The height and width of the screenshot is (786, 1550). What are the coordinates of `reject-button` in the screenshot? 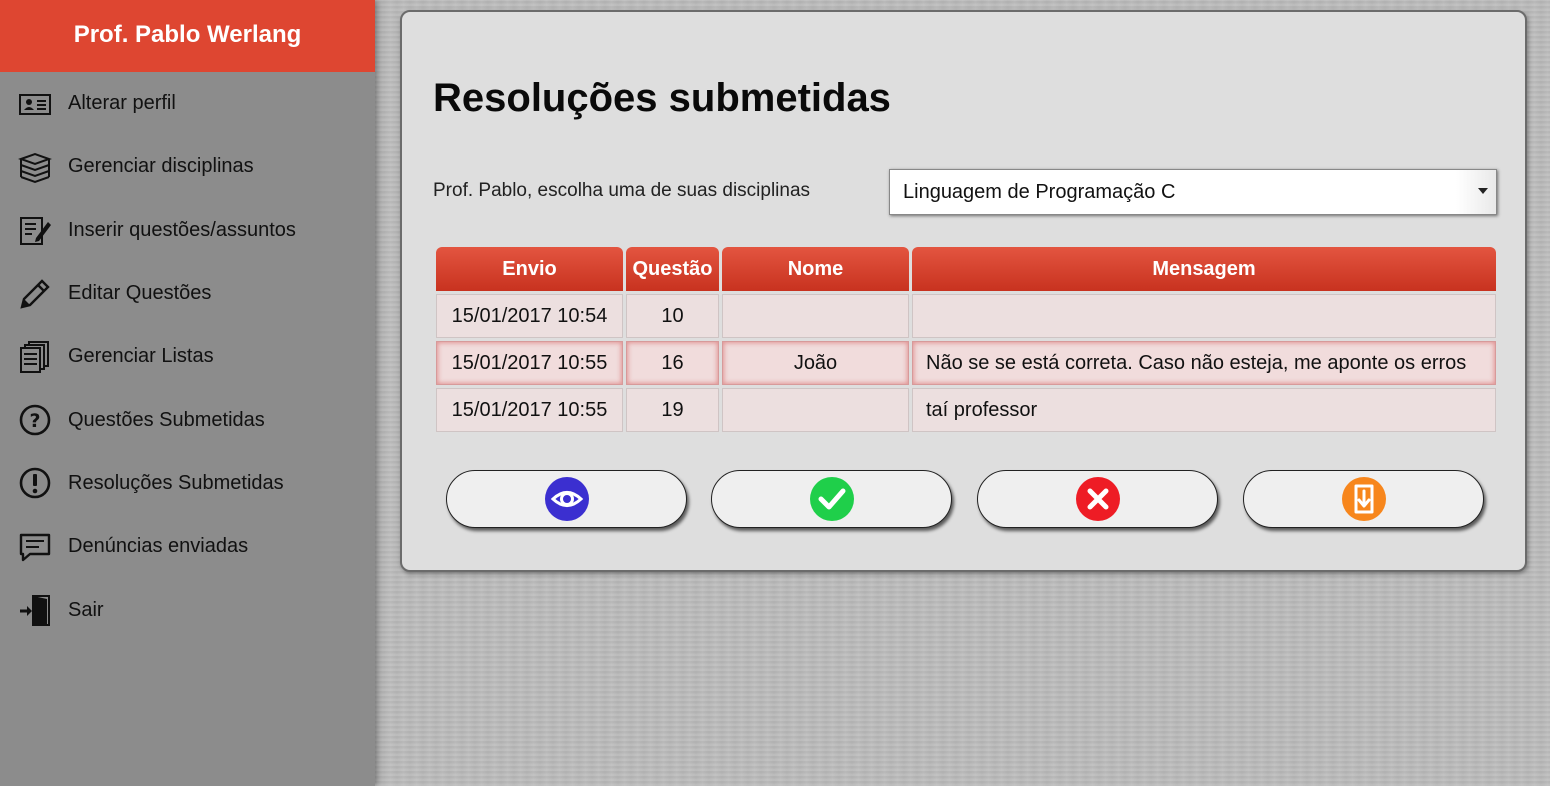 It's located at (1097, 499).